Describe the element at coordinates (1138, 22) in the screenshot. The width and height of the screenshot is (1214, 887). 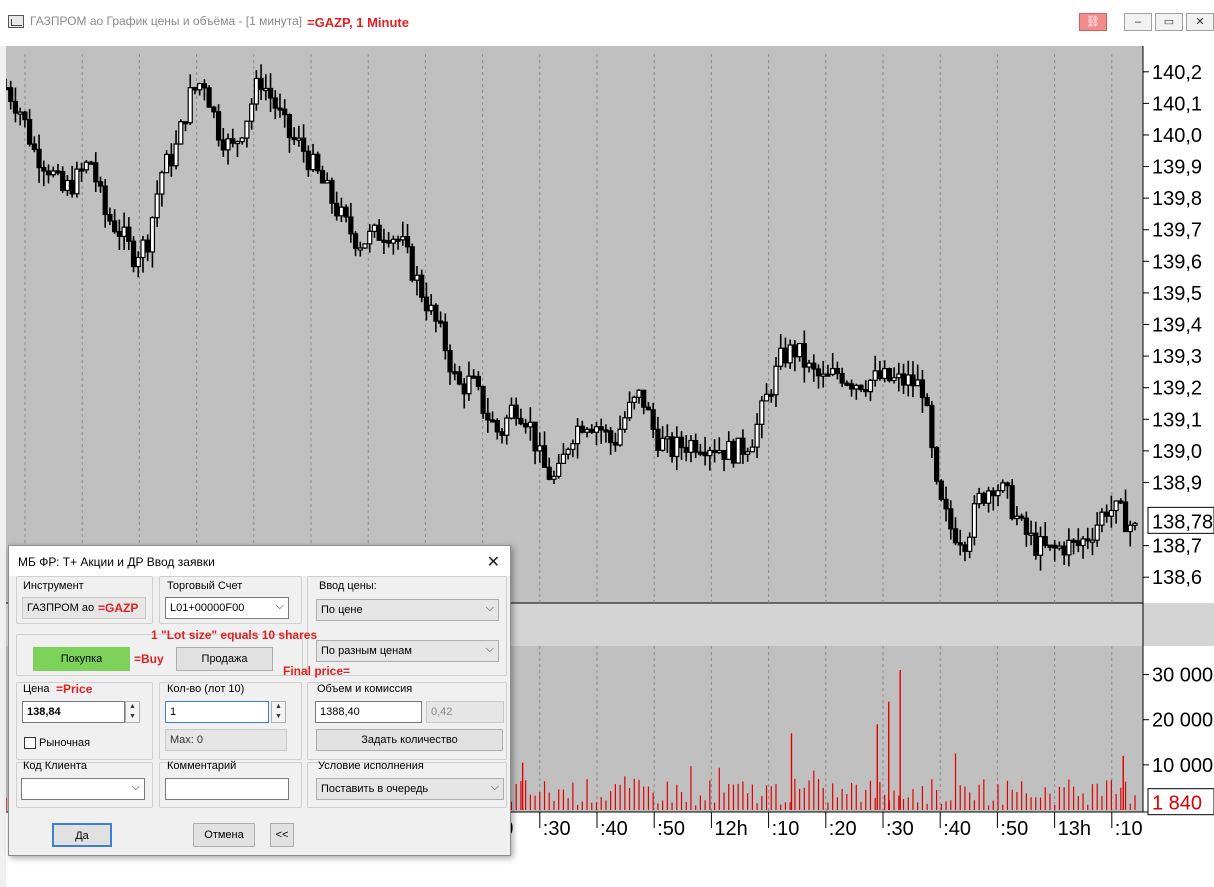
I see `minimize-button: ‒` at that location.